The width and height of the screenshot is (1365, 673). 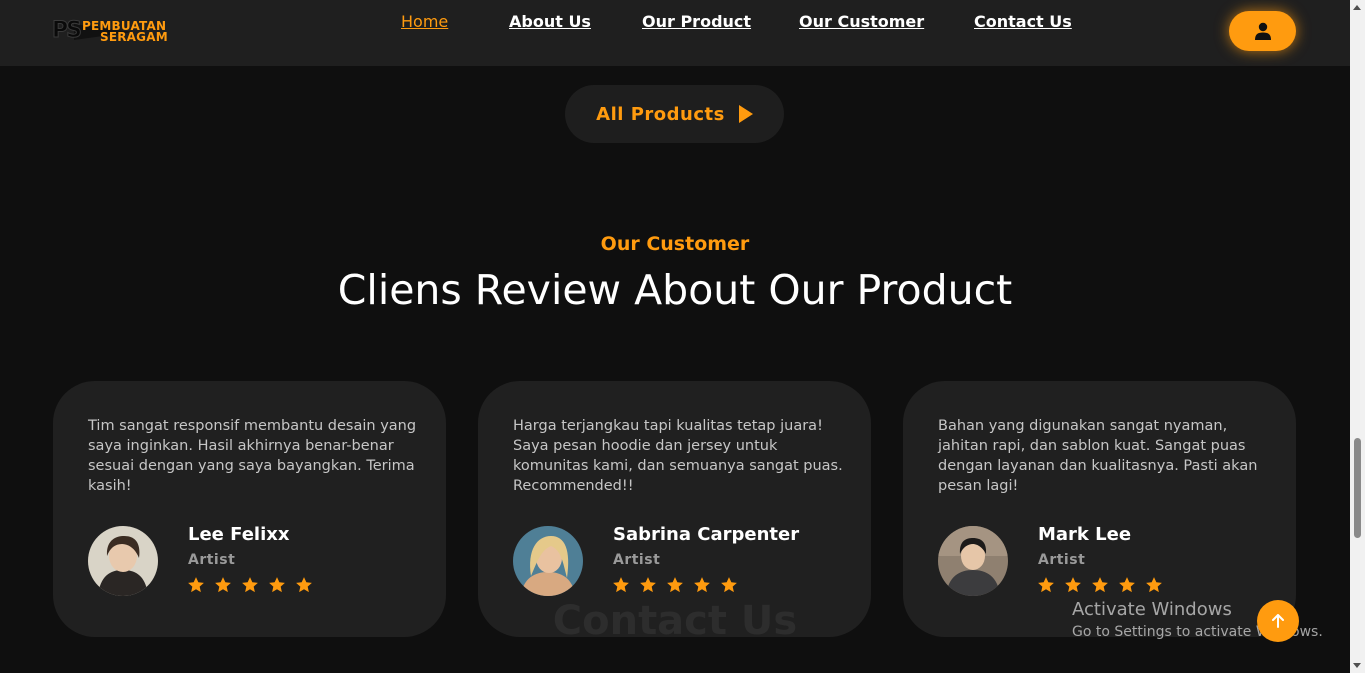 What do you see at coordinates (134, 37) in the screenshot?
I see `logo-word-2: SERAGAM` at bounding box center [134, 37].